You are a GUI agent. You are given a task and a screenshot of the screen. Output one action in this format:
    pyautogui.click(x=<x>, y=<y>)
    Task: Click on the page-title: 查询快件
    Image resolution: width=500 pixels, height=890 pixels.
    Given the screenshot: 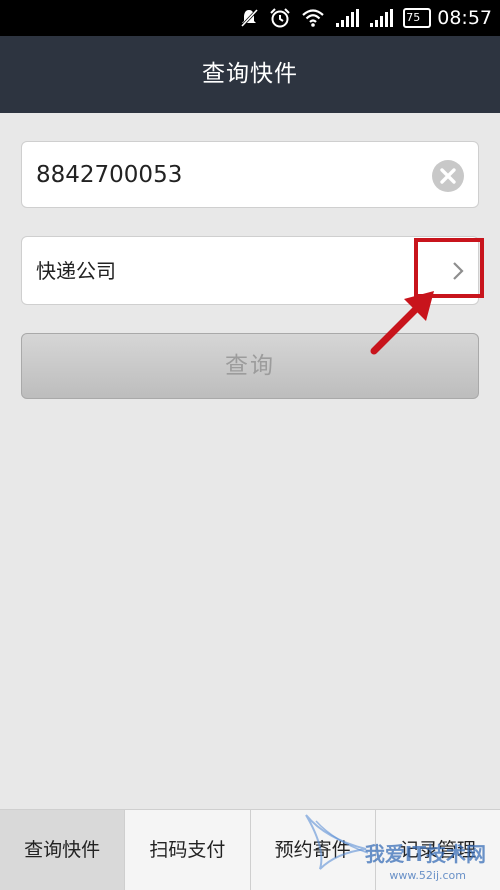 What is the action you would take?
    pyautogui.click(x=250, y=74)
    